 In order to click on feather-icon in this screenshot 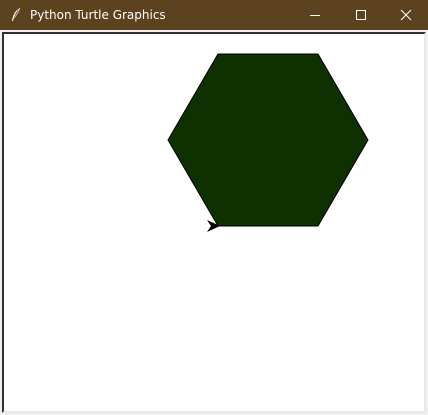, I will do `click(16, 15)`.